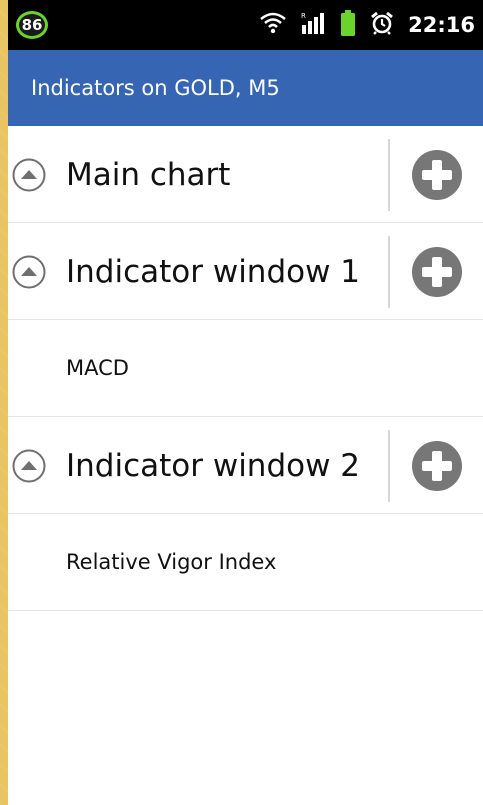 This screenshot has height=805, width=483. Describe the element at coordinates (348, 25) in the screenshot. I see `battery-icon` at that location.